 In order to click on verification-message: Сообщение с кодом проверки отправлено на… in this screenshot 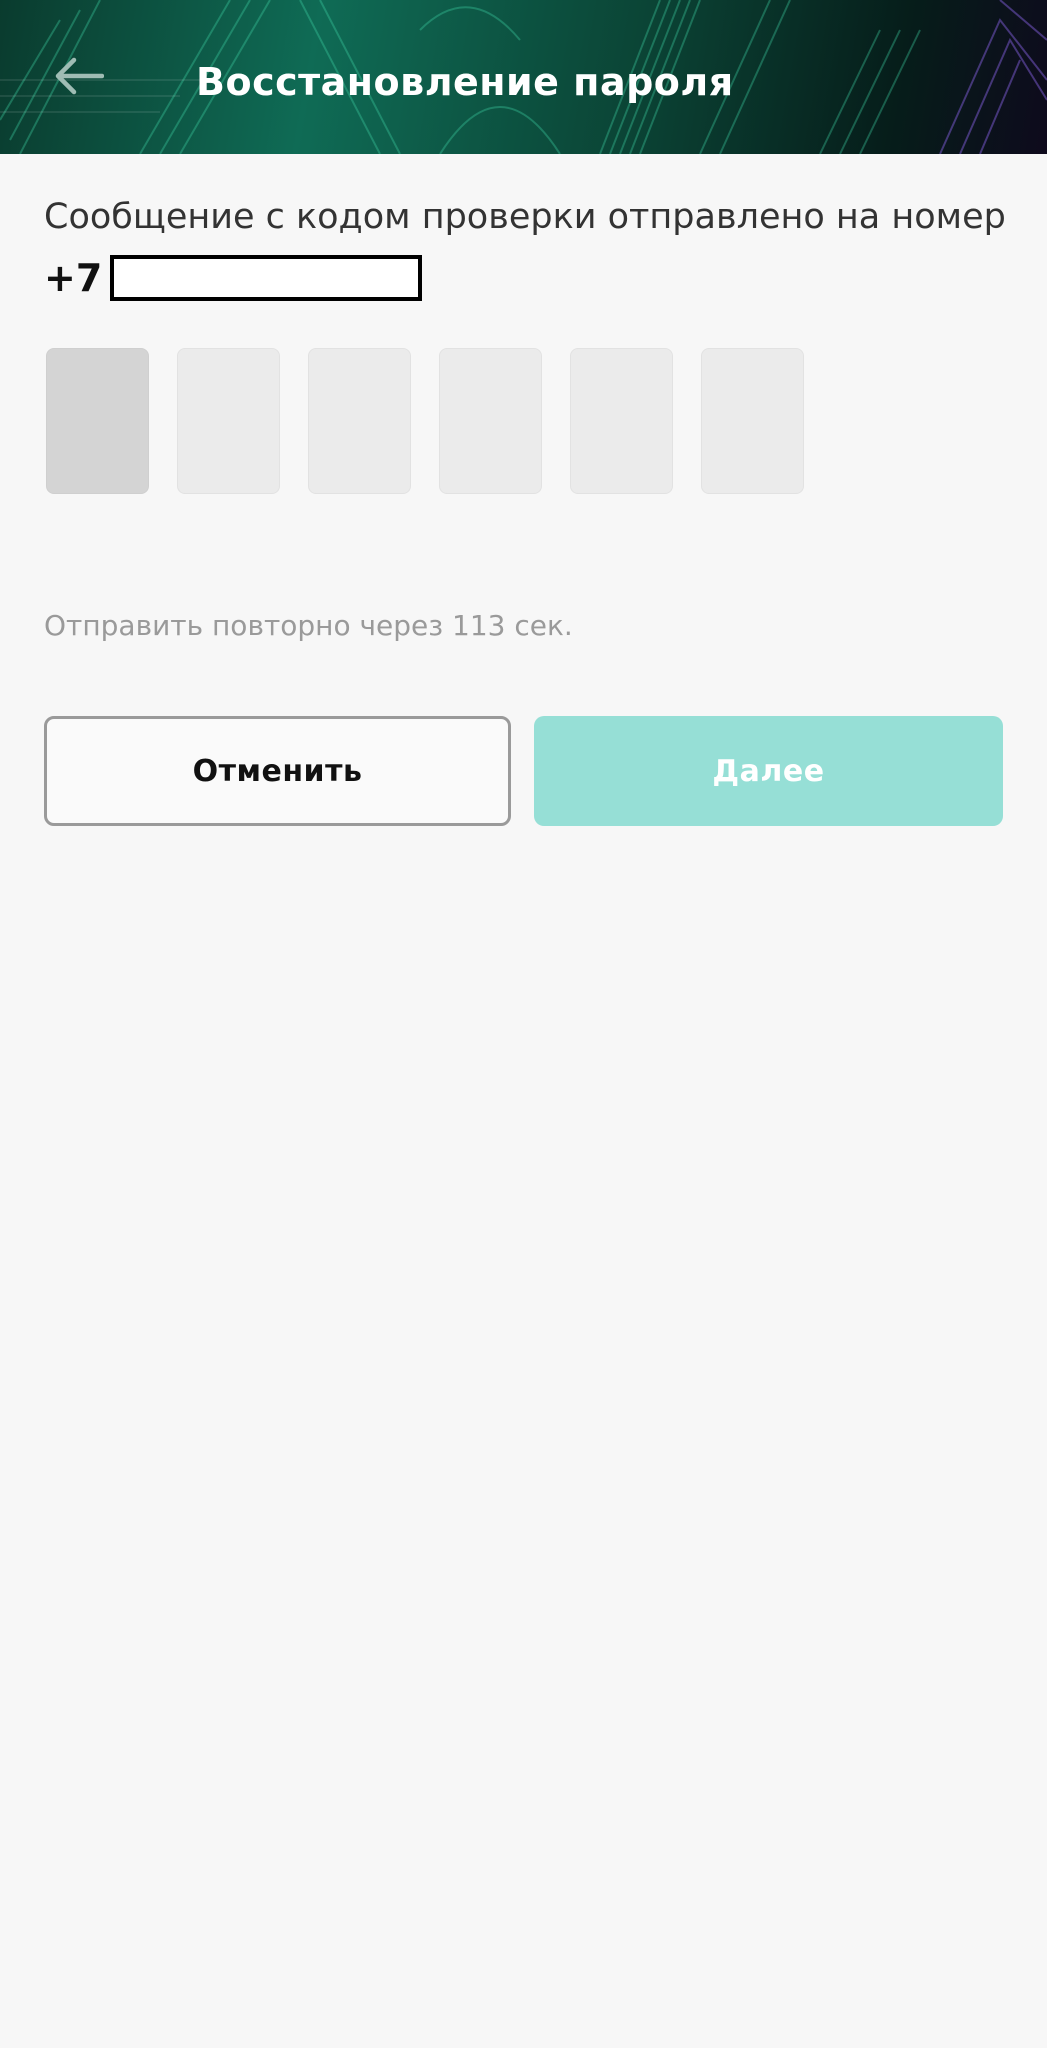, I will do `click(525, 217)`.